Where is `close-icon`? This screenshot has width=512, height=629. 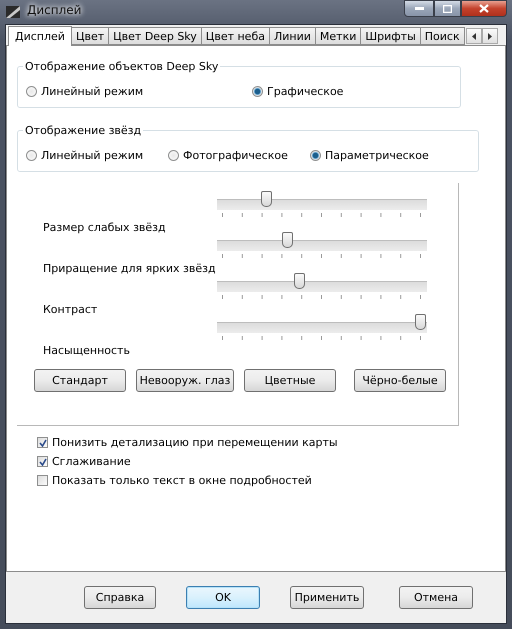
close-icon is located at coordinates (484, 8).